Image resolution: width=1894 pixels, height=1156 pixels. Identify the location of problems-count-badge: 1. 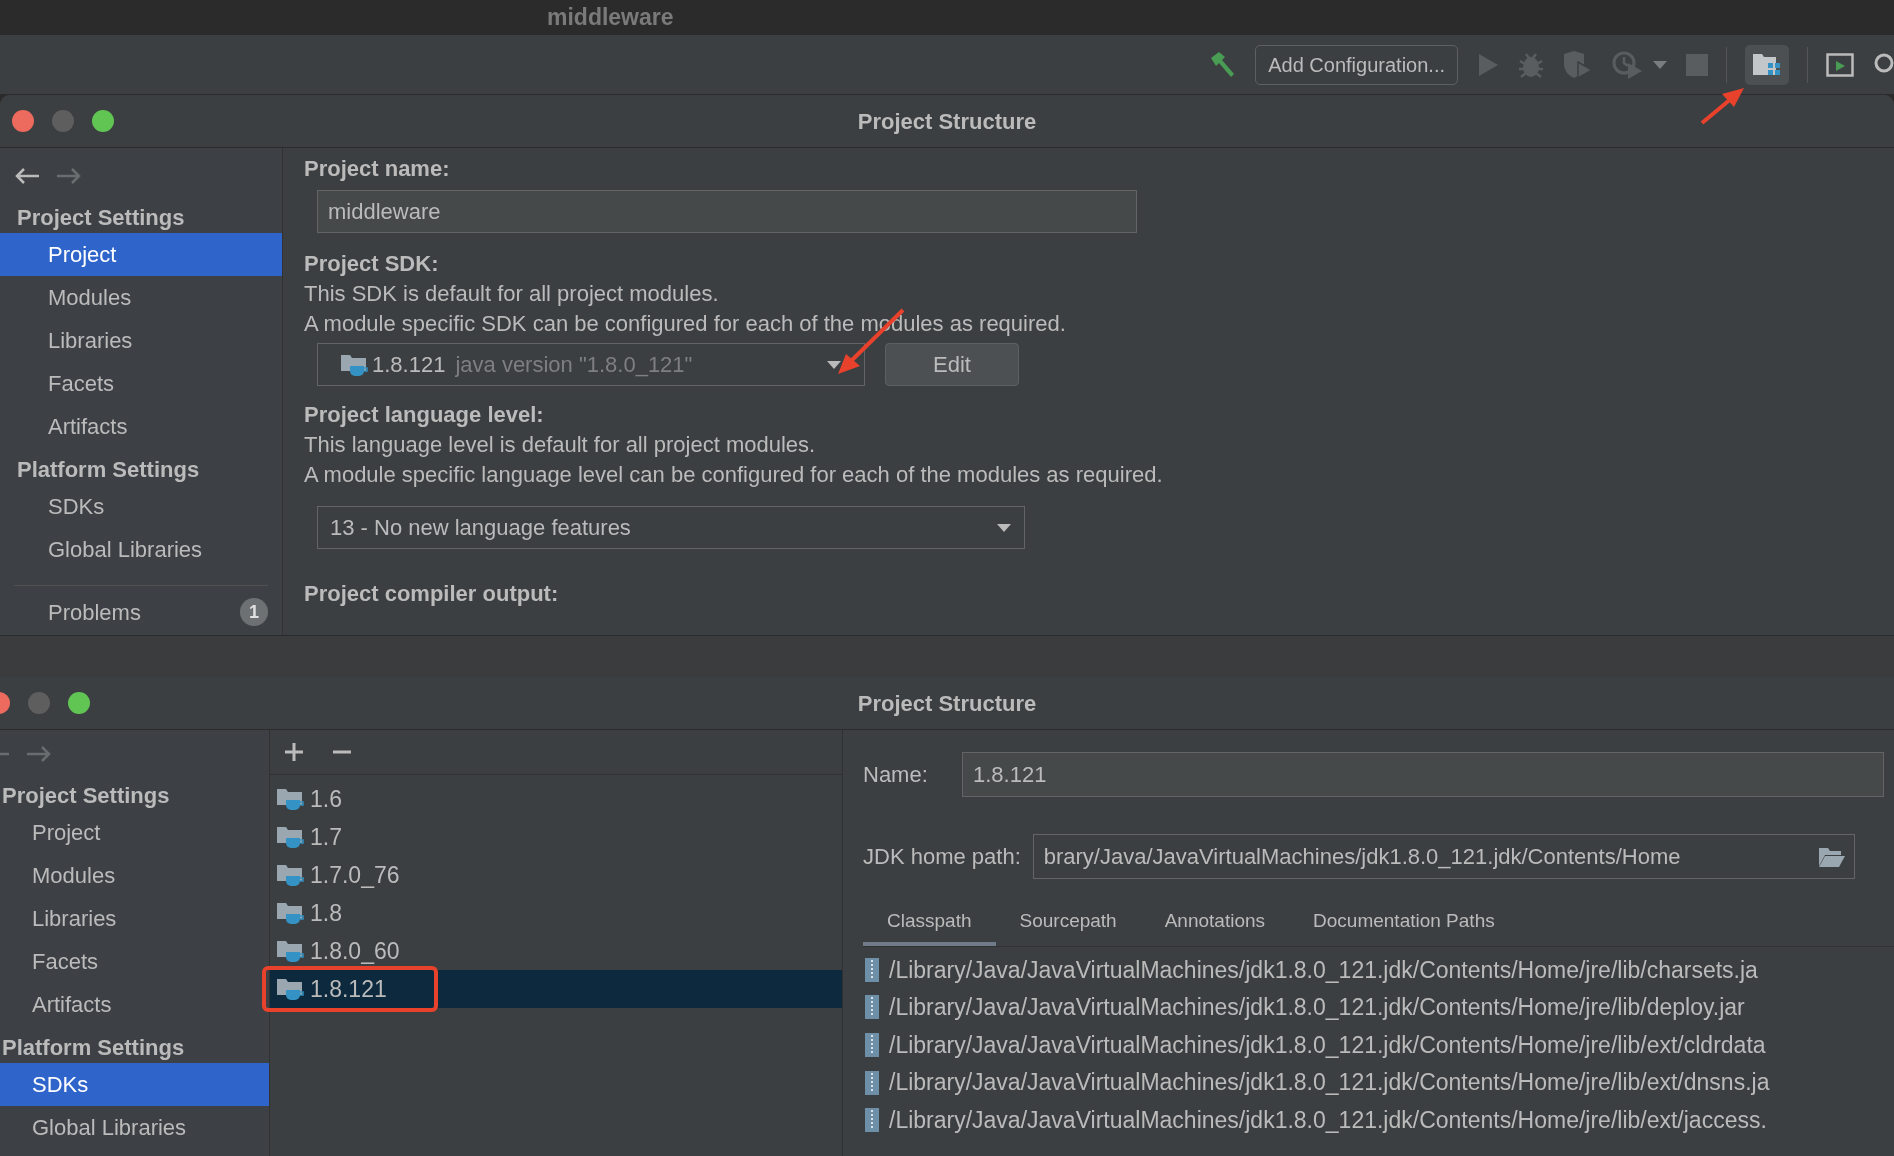
(254, 612).